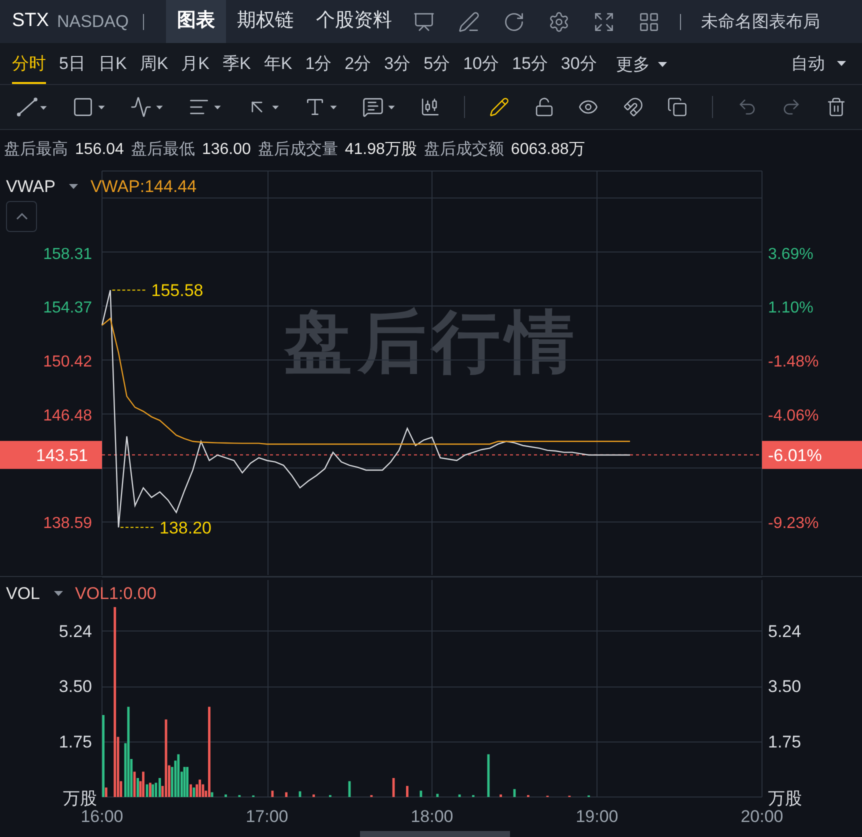 The height and width of the screenshot is (837, 862). Describe the element at coordinates (115, 594) in the screenshot. I see `indicator-reading: VOL1:0.00` at that location.